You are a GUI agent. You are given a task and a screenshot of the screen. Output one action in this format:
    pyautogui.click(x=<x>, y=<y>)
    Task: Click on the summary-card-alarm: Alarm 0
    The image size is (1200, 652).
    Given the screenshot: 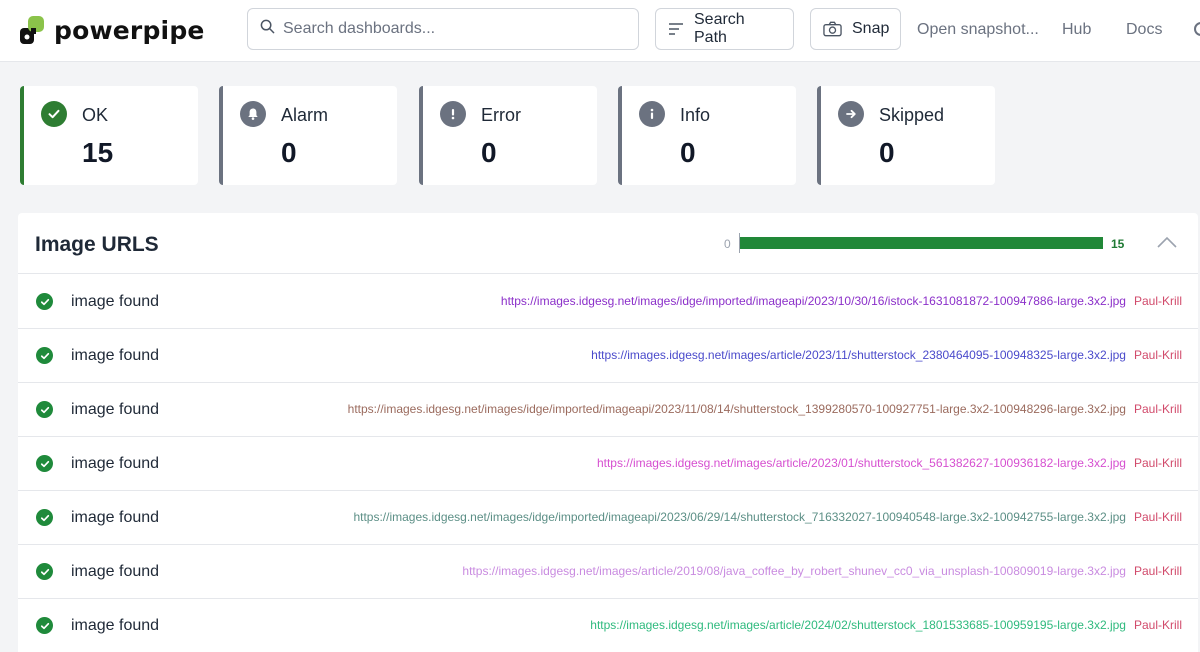 What is the action you would take?
    pyautogui.click(x=308, y=135)
    